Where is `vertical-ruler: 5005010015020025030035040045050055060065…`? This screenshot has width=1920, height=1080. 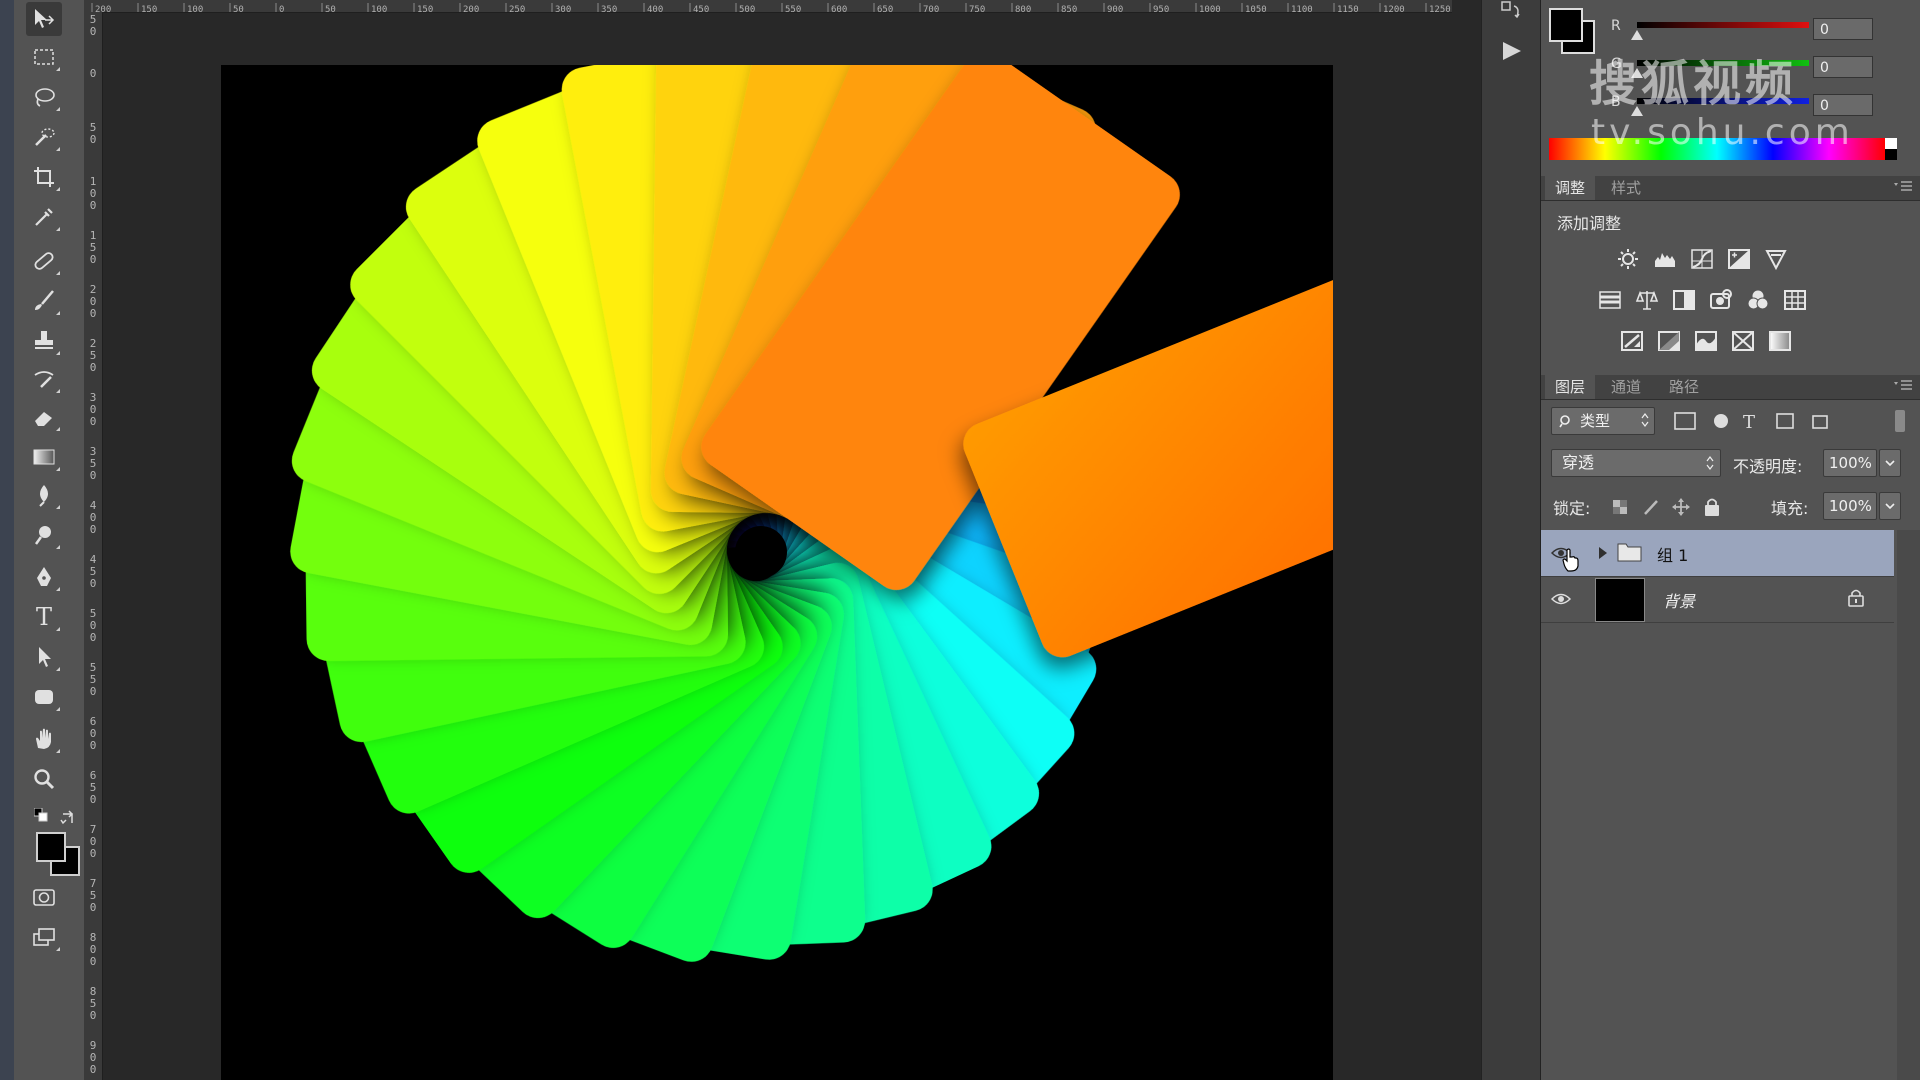 vertical-ruler: 5005010015020025030035040045050055060065… is located at coordinates (93, 546).